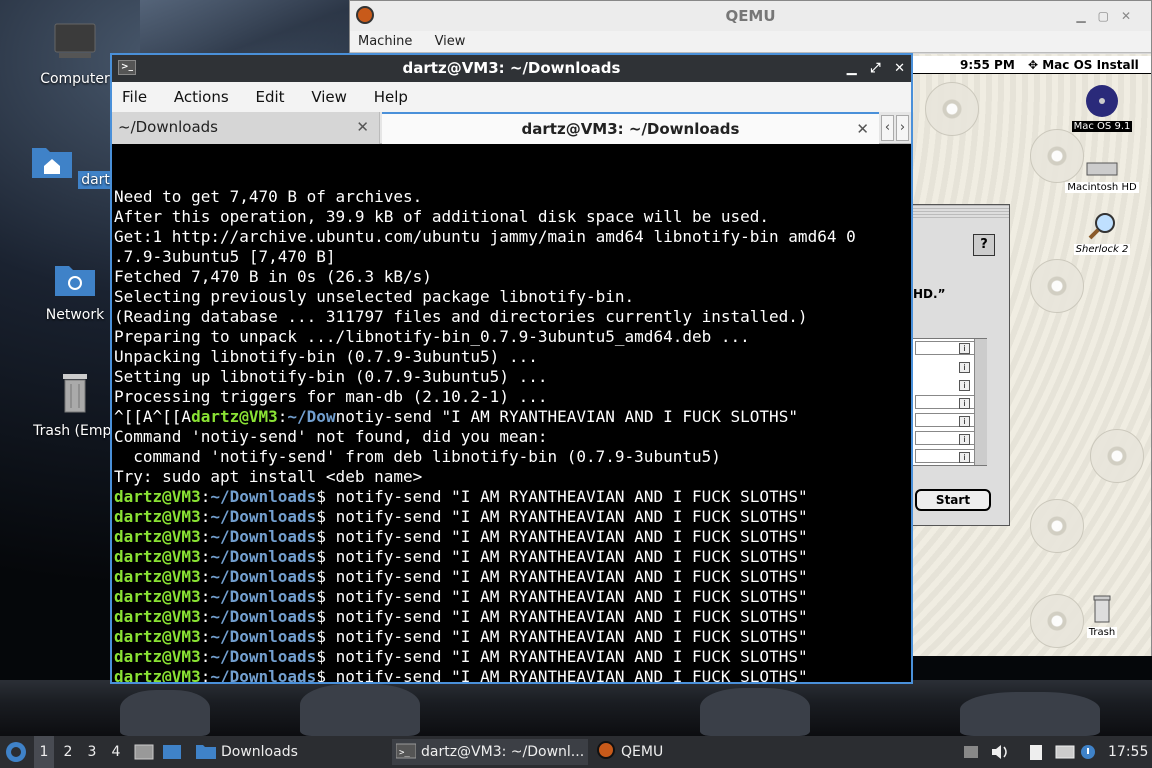 The width and height of the screenshot is (1152, 768). What do you see at coordinates (75, 79) in the screenshot?
I see `desktop-icon-label: Computer` at bounding box center [75, 79].